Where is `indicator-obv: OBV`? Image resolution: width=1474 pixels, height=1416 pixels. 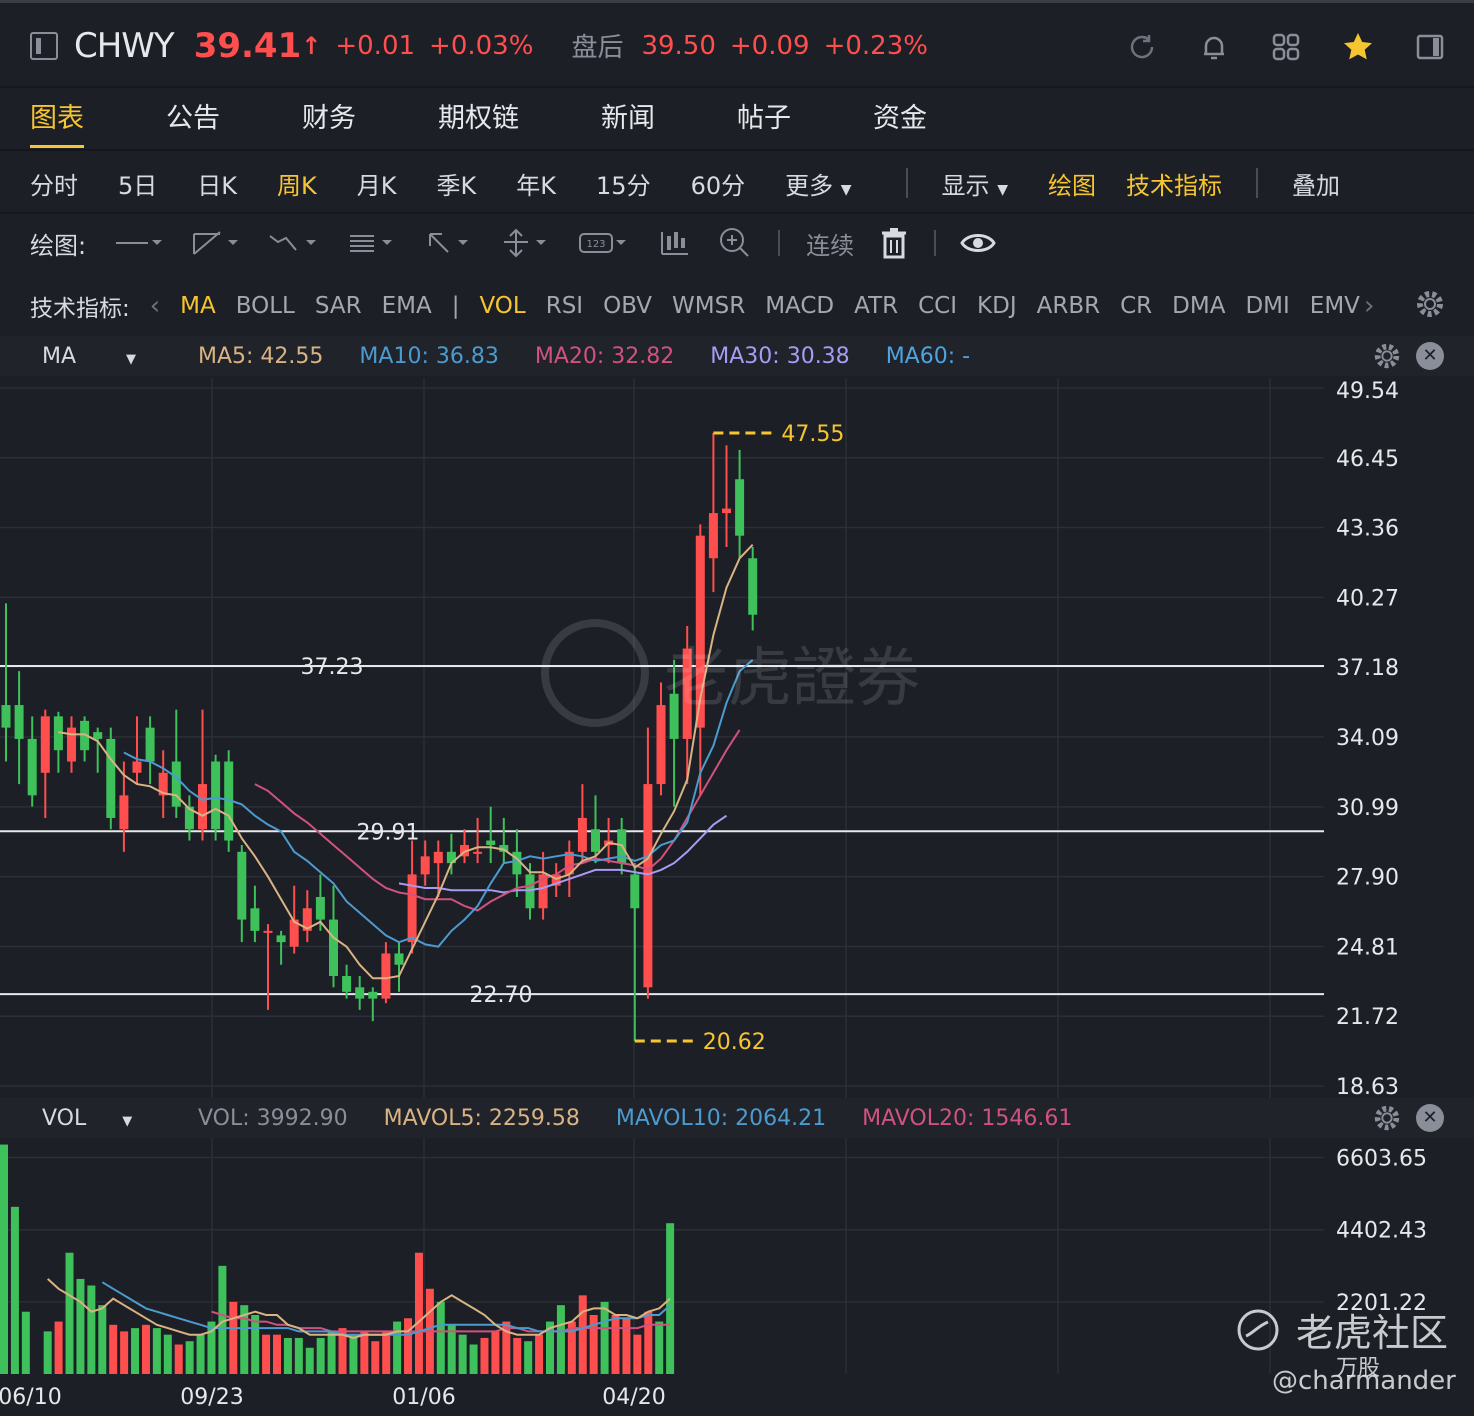
indicator-obv: OBV is located at coordinates (627, 306).